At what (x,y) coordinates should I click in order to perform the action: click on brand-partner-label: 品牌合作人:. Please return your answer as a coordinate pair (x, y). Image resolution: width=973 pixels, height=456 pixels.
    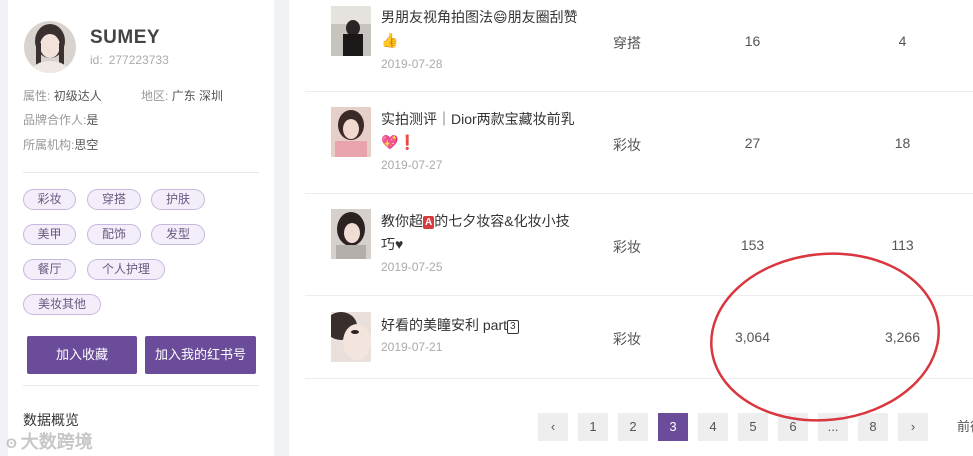
    Looking at the image, I should click on (55, 120).